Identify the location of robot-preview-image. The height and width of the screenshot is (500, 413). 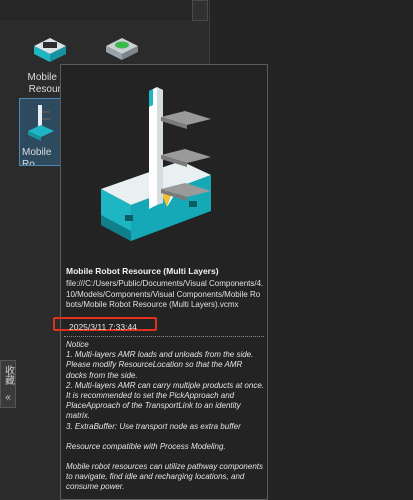
(156, 164).